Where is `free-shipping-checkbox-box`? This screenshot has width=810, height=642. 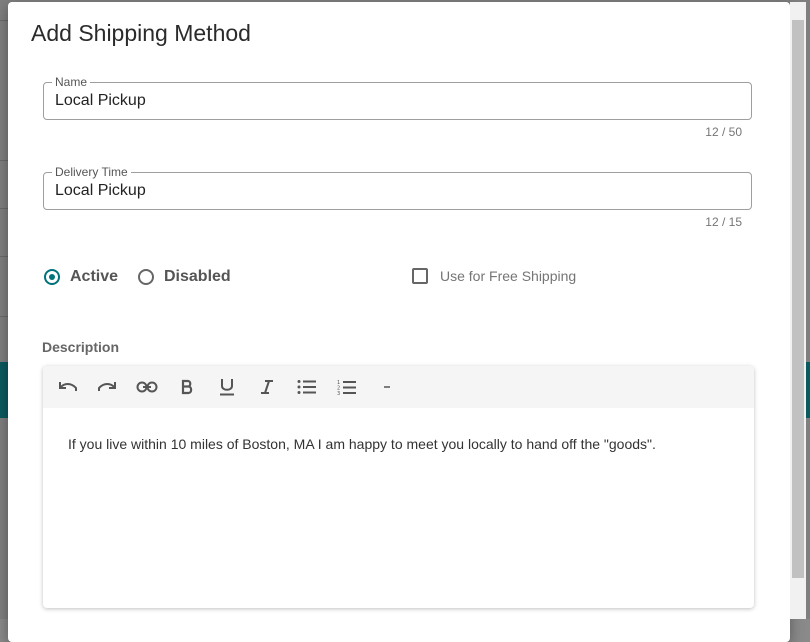 free-shipping-checkbox-box is located at coordinates (420, 276).